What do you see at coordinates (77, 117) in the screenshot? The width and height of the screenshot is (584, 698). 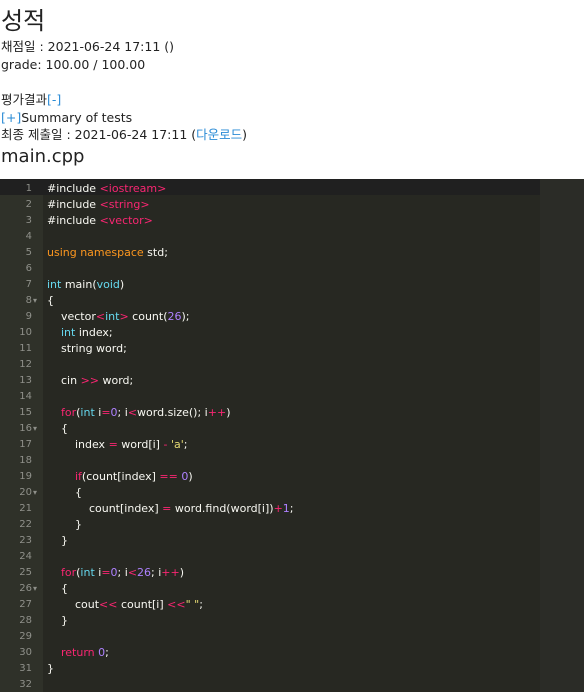 I see `summary-label: Summary of tests` at bounding box center [77, 117].